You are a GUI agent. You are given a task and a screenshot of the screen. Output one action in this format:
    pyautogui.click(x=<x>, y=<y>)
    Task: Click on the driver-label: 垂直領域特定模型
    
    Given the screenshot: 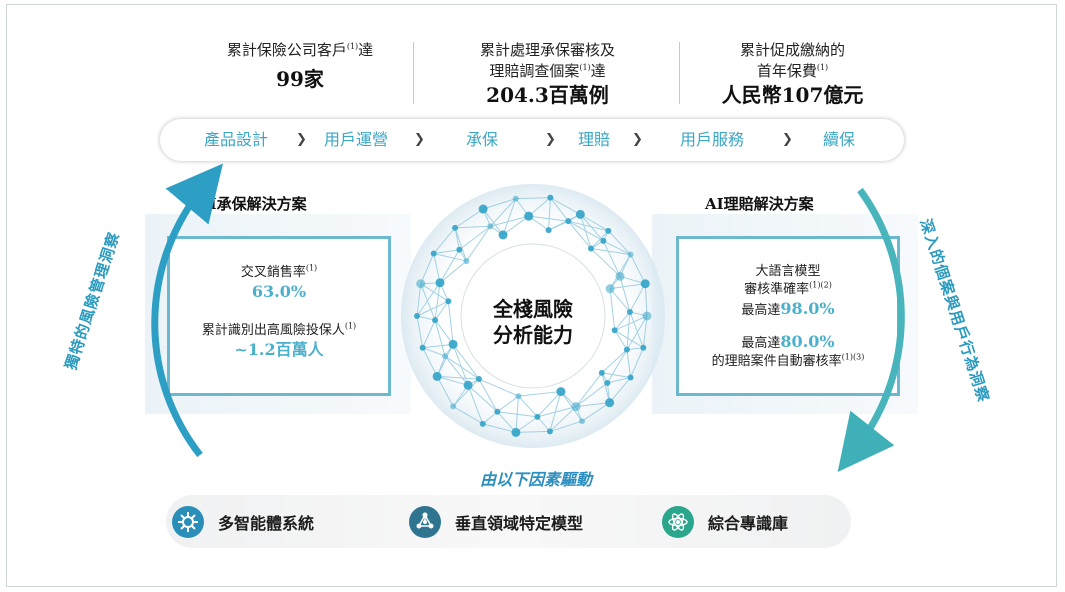 What is the action you would take?
    pyautogui.click(x=519, y=523)
    